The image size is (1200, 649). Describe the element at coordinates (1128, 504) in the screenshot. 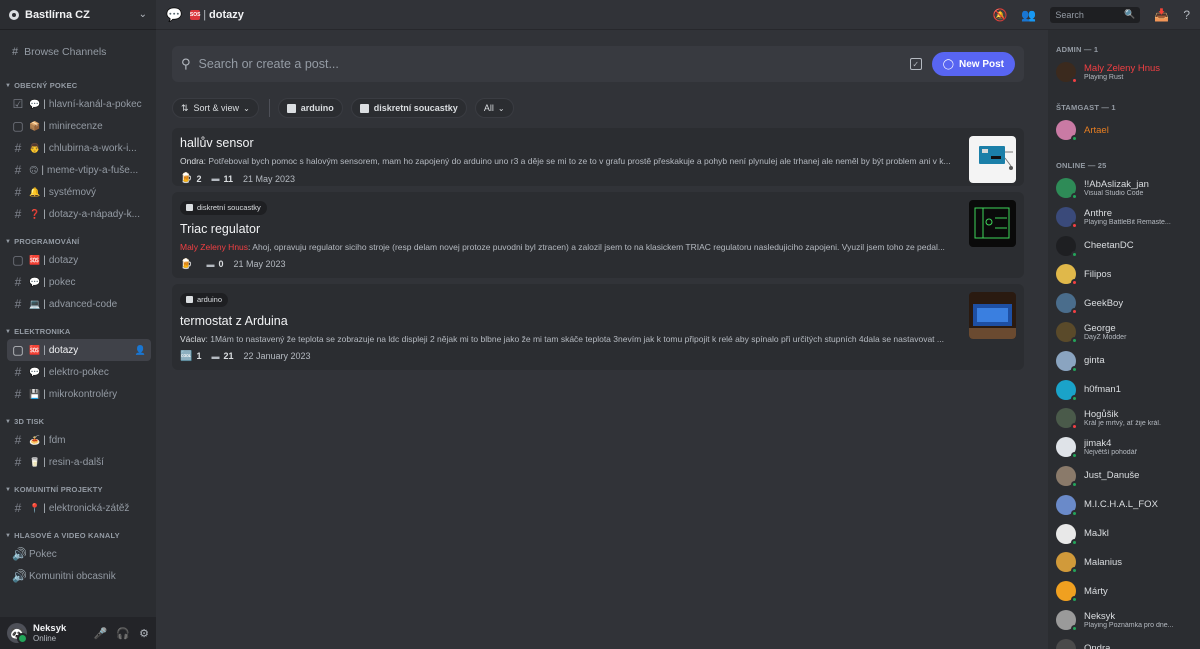

I see `member-item: M.I.C.H.A.L_FOX` at that location.